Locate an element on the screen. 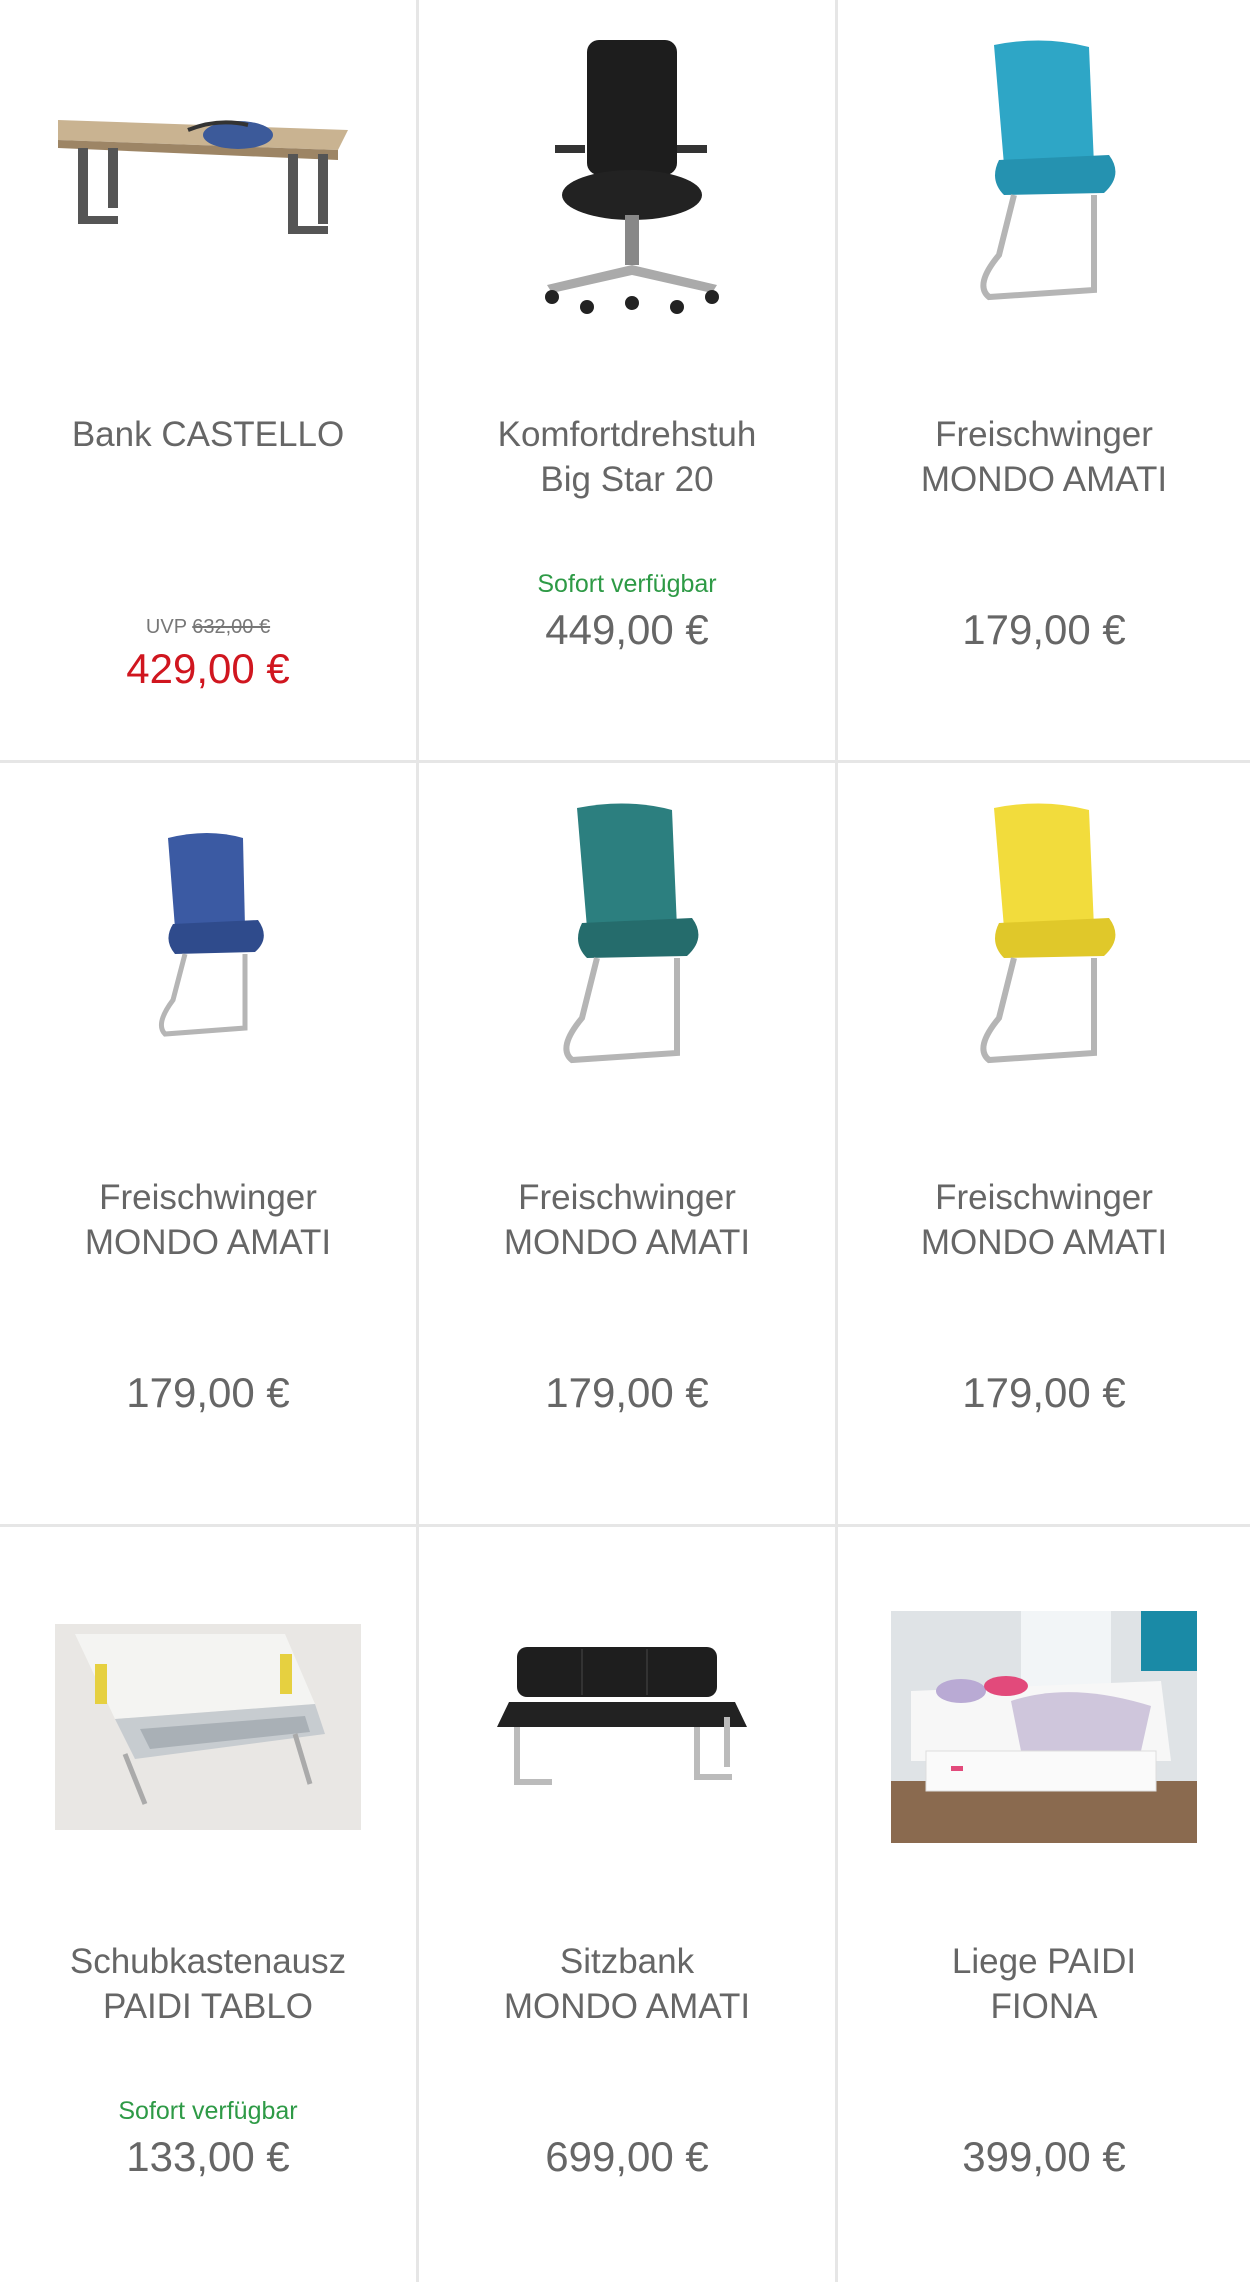  uvp-label: UVP is located at coordinates (166, 627).